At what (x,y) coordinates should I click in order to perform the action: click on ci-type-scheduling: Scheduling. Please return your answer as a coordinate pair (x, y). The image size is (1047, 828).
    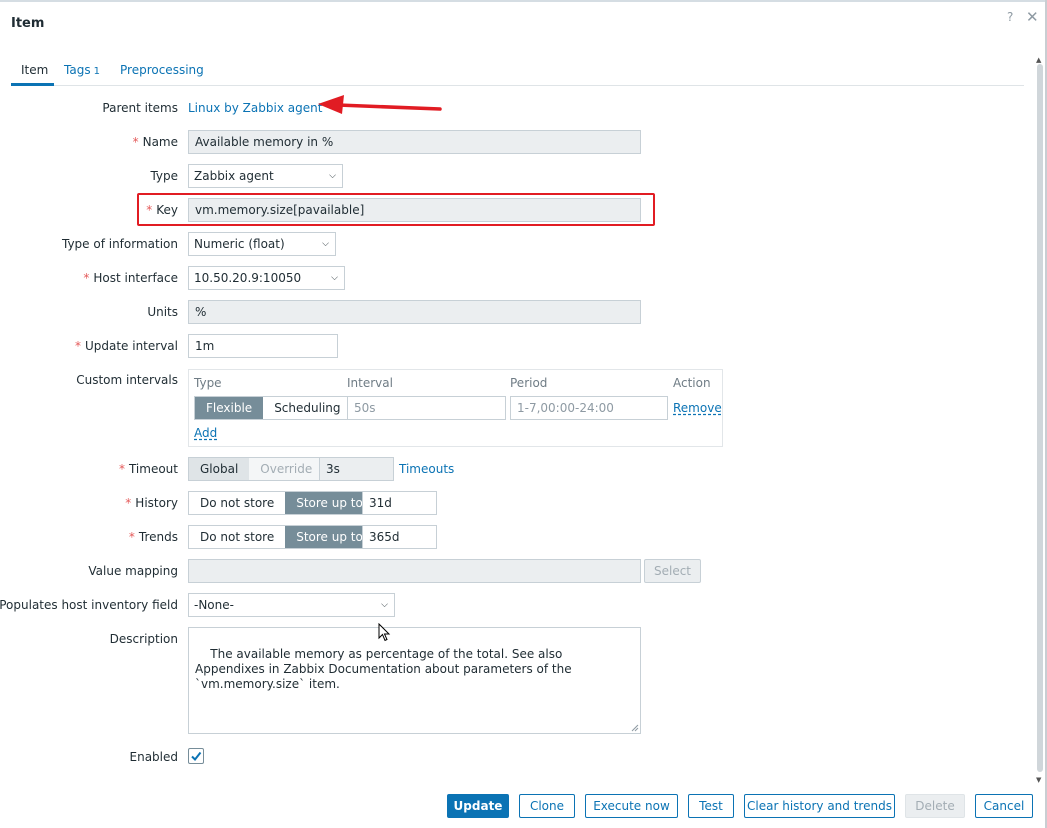
    Looking at the image, I should click on (307, 408).